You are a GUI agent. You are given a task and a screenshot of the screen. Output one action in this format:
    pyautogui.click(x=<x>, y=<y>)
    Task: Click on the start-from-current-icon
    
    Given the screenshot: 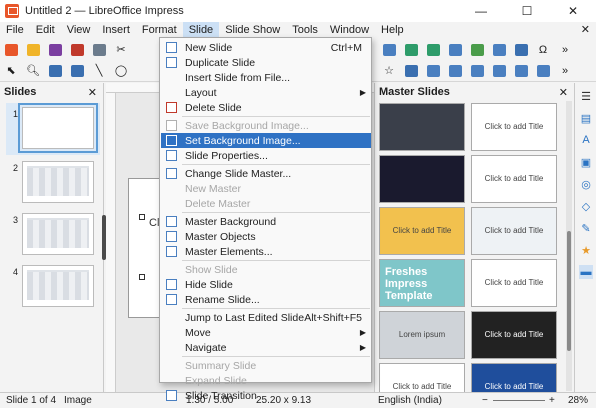 What is the action you would take?
    pyautogui.click(x=433, y=50)
    